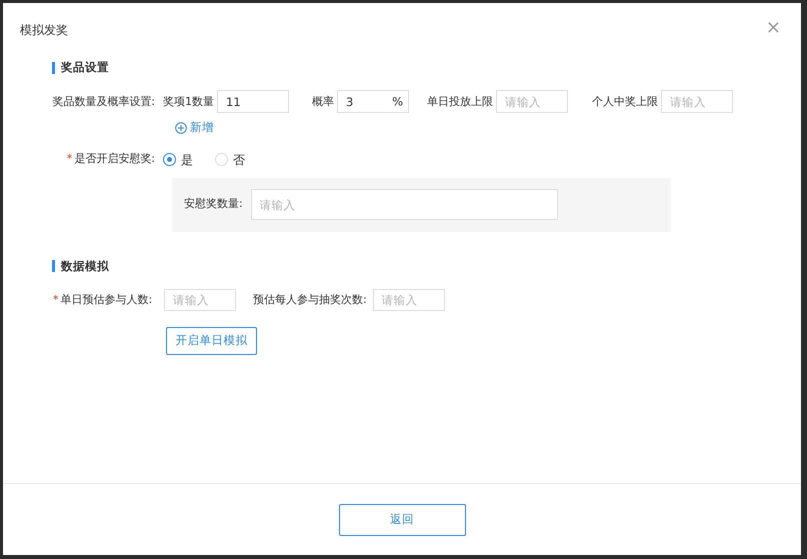  Describe the element at coordinates (106, 299) in the screenshot. I see `field-label: 单日预估参与人数:` at that location.